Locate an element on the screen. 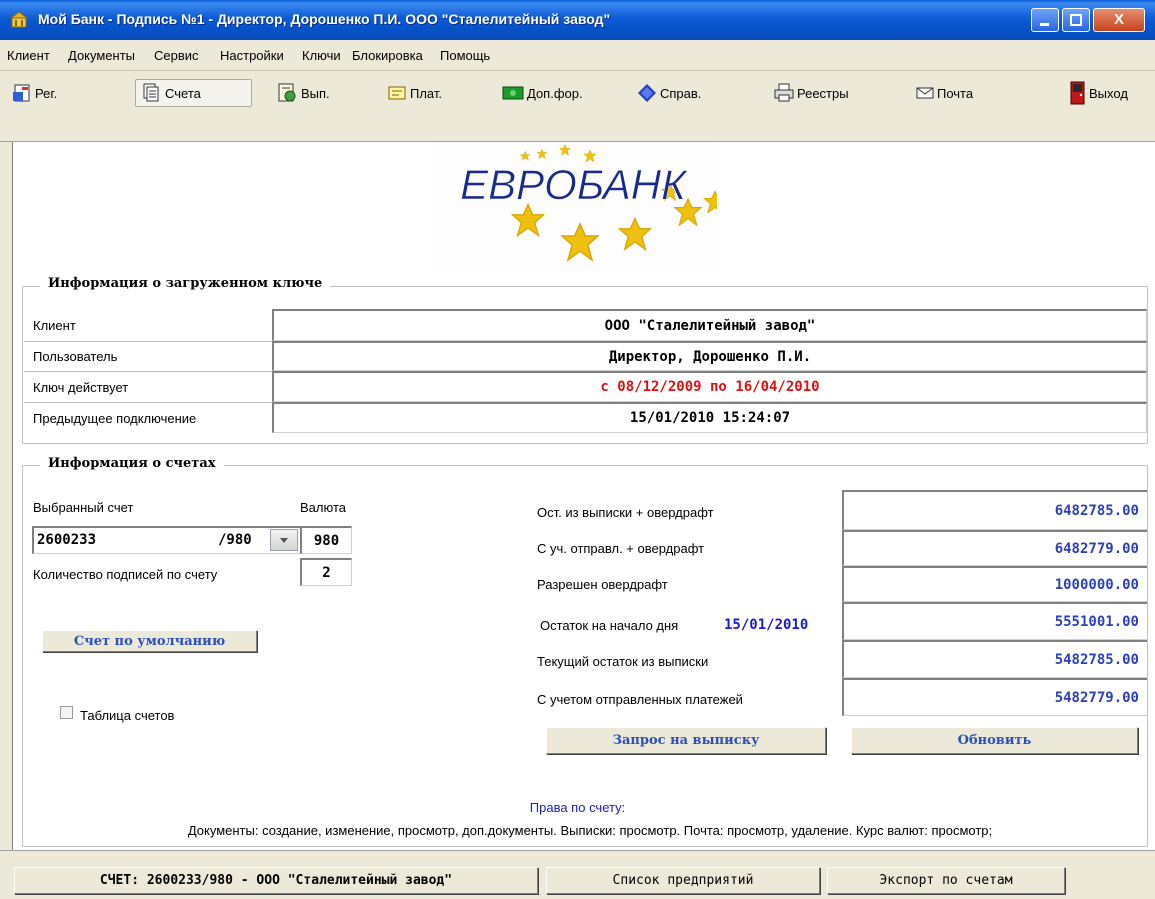  close-button: X is located at coordinates (1119, 20).